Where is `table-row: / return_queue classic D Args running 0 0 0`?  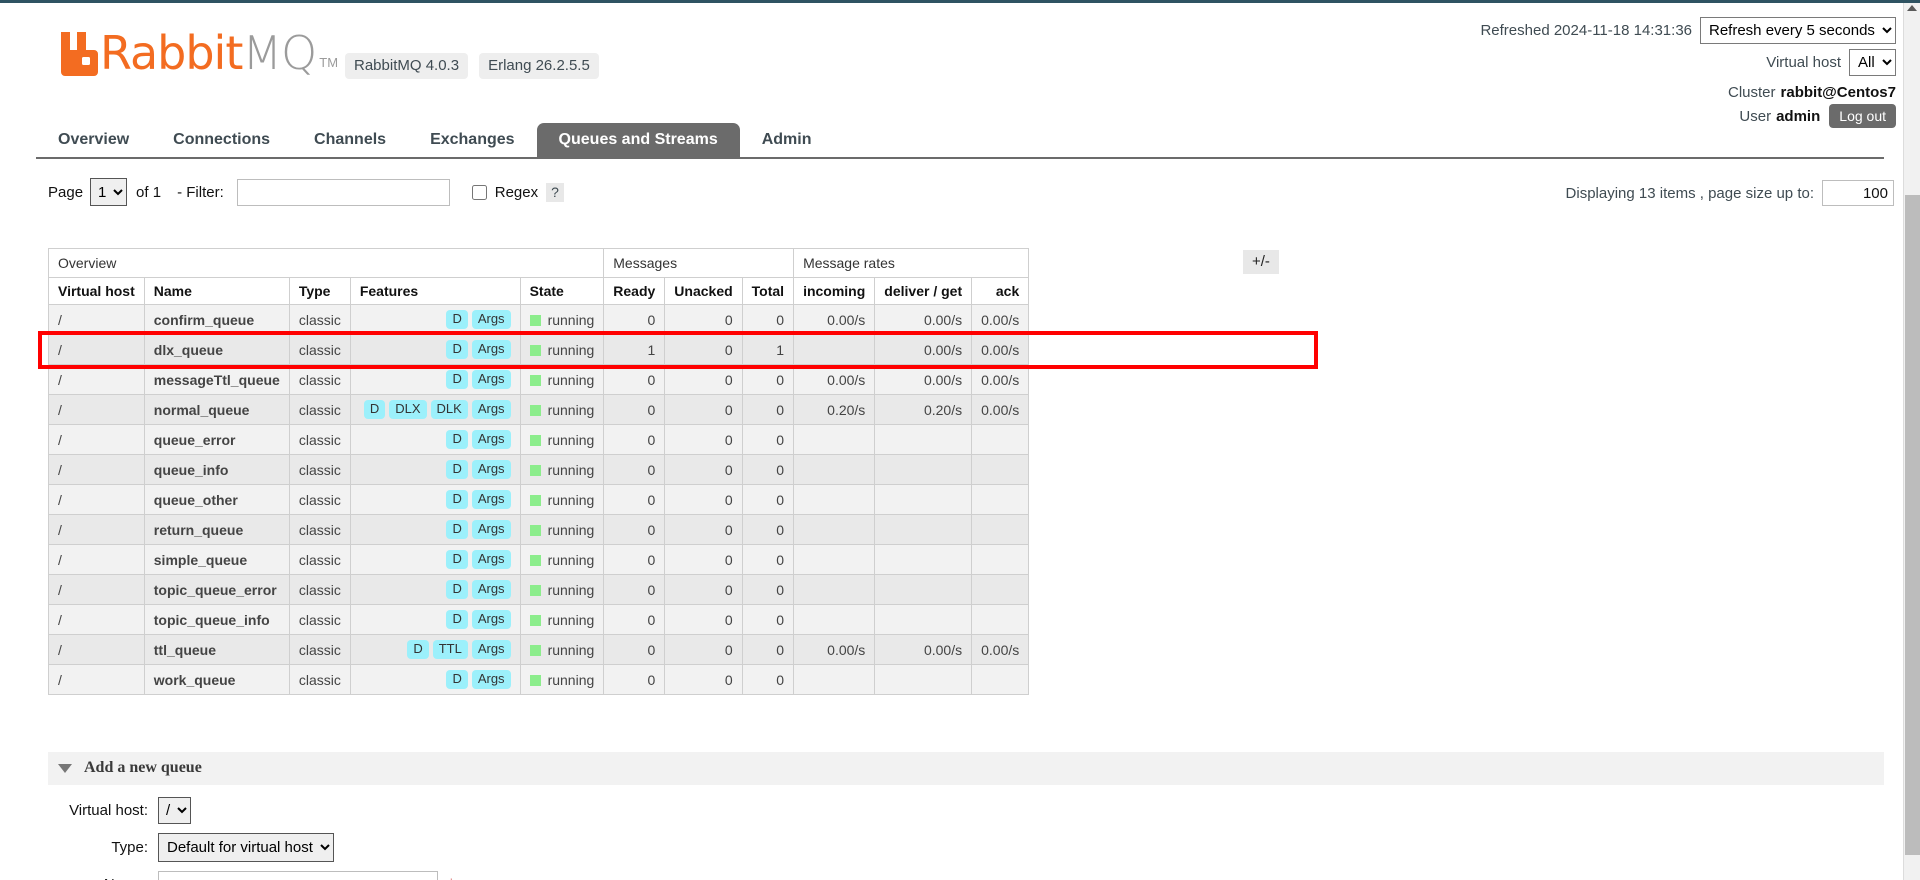 table-row: / return_queue classic D Args running 0 0 0 is located at coordinates (539, 529).